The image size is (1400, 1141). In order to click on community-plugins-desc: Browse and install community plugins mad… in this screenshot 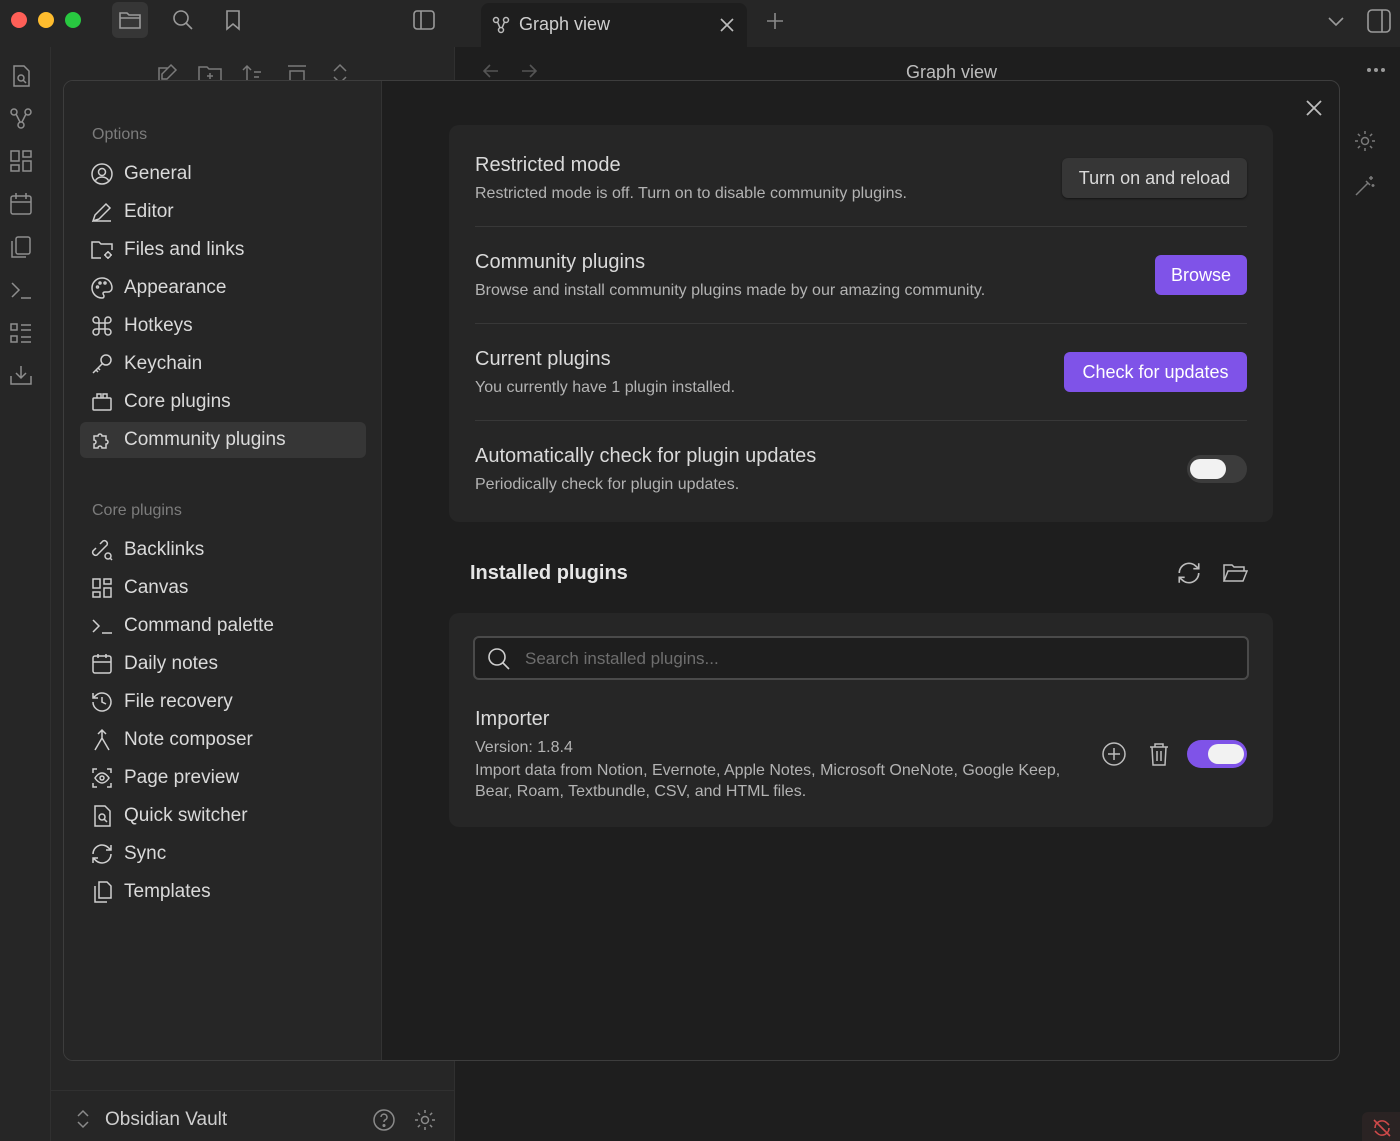, I will do `click(730, 290)`.